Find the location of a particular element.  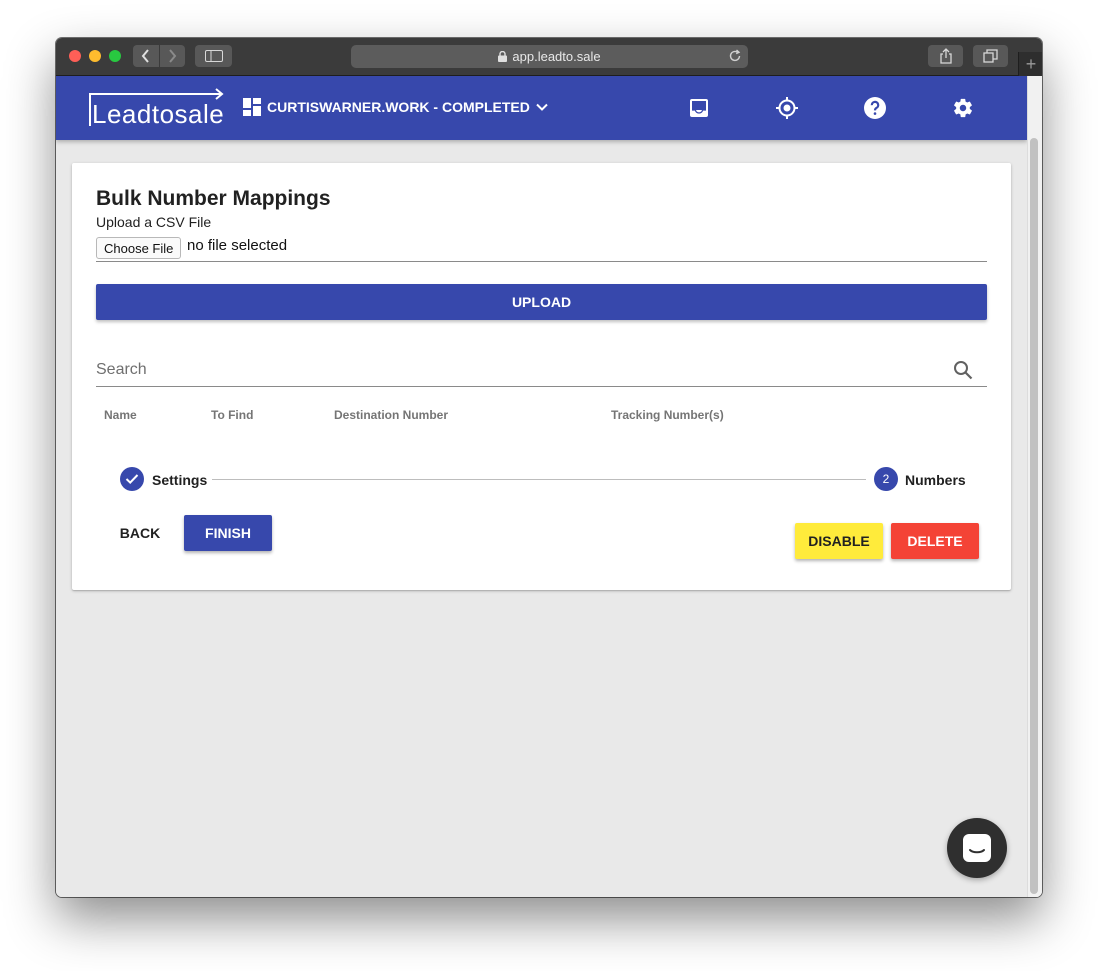

stepper-connector is located at coordinates (539, 479).